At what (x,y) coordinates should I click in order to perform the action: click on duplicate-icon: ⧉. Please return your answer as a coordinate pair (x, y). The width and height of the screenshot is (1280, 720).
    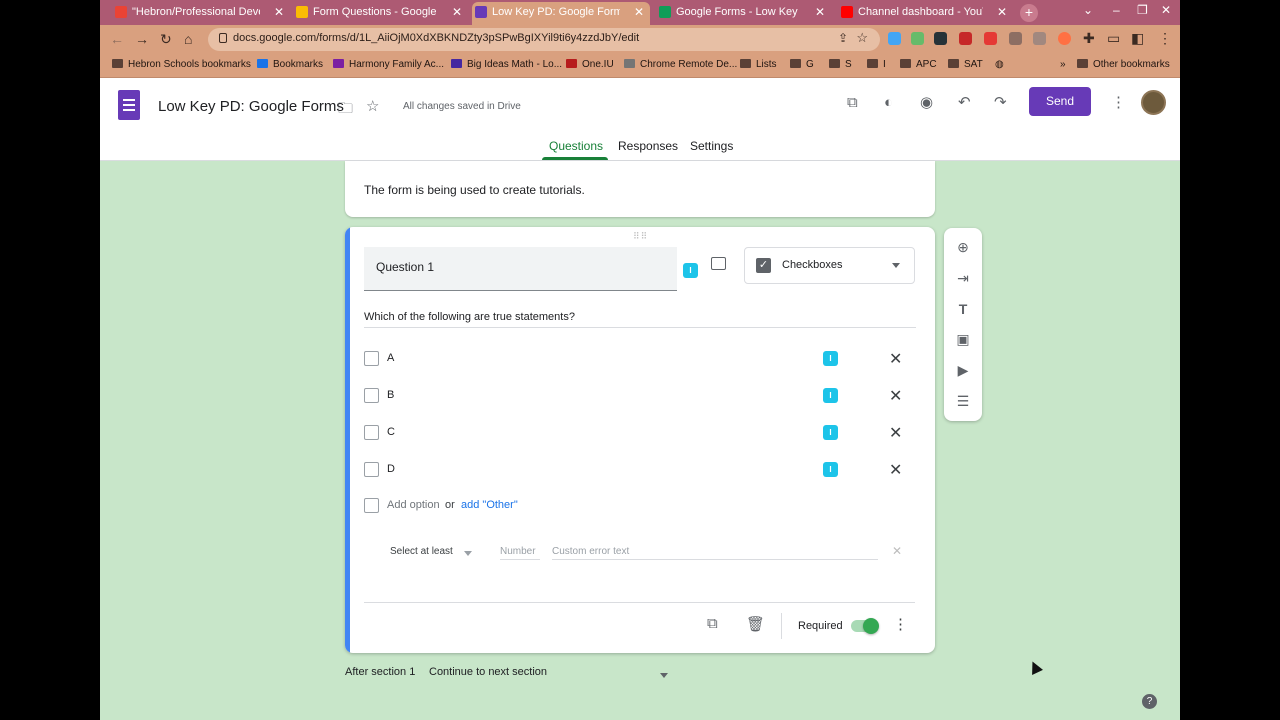
    Looking at the image, I should click on (712, 623).